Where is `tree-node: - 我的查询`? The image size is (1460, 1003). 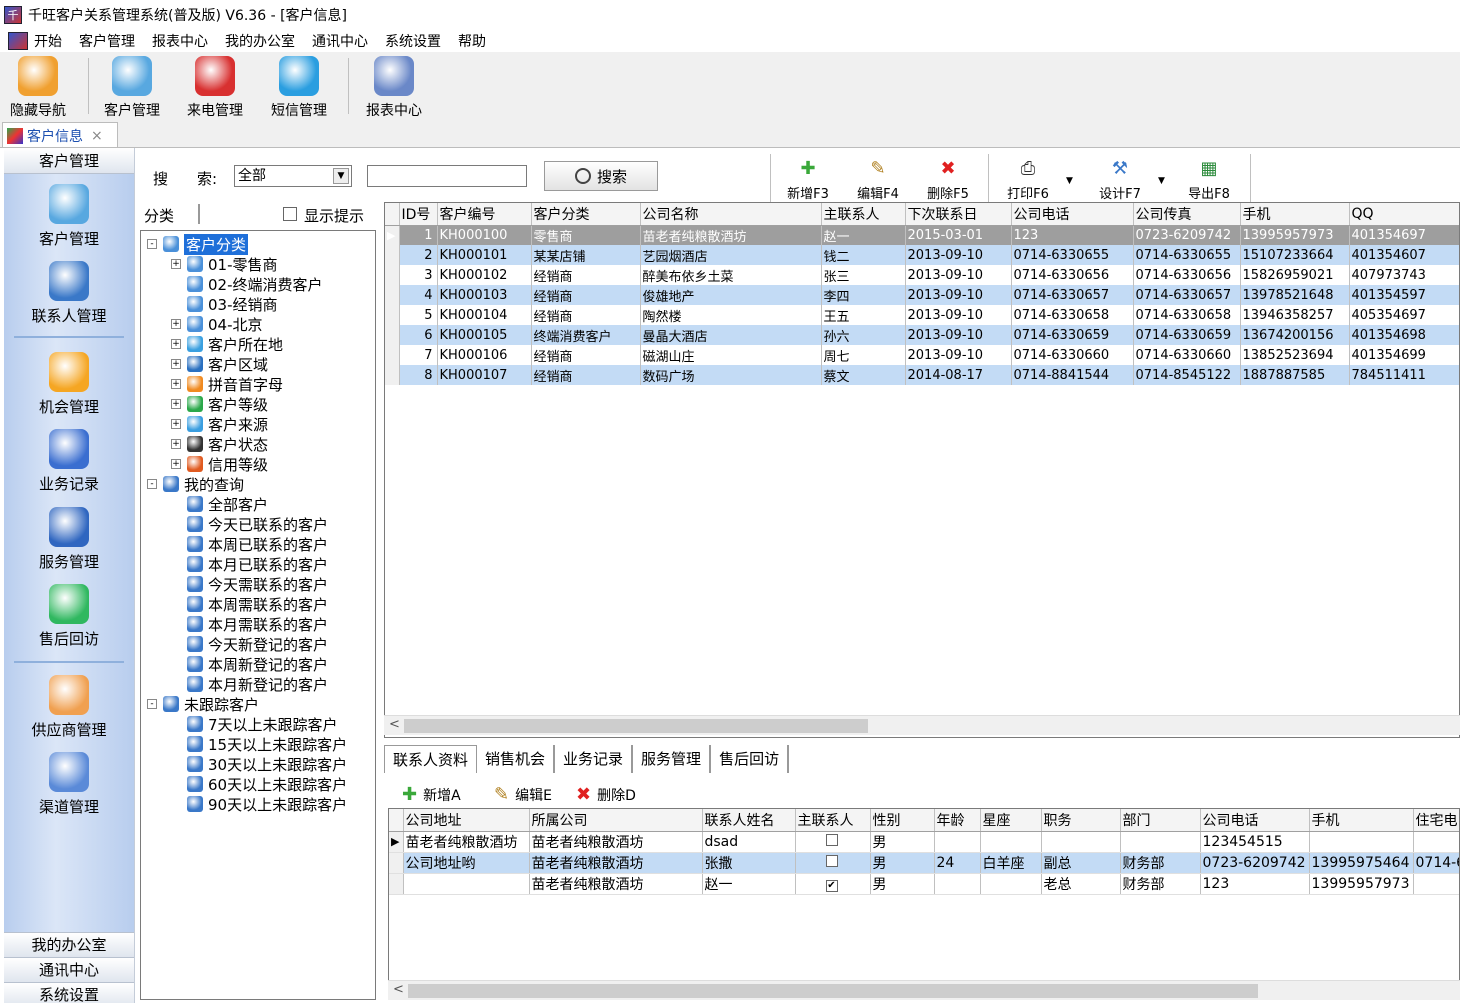
tree-node: - 我的查询 is located at coordinates (195, 484).